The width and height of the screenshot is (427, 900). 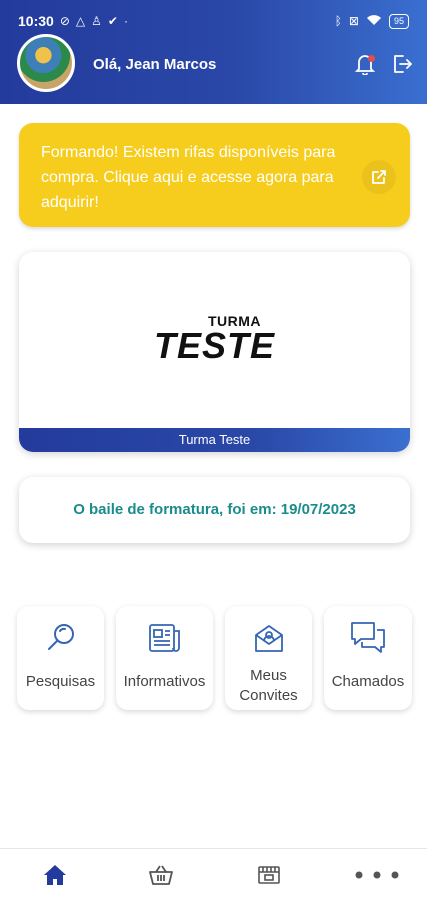 What do you see at coordinates (60, 681) in the screenshot?
I see `menu-tile-label: Pesquisas` at bounding box center [60, 681].